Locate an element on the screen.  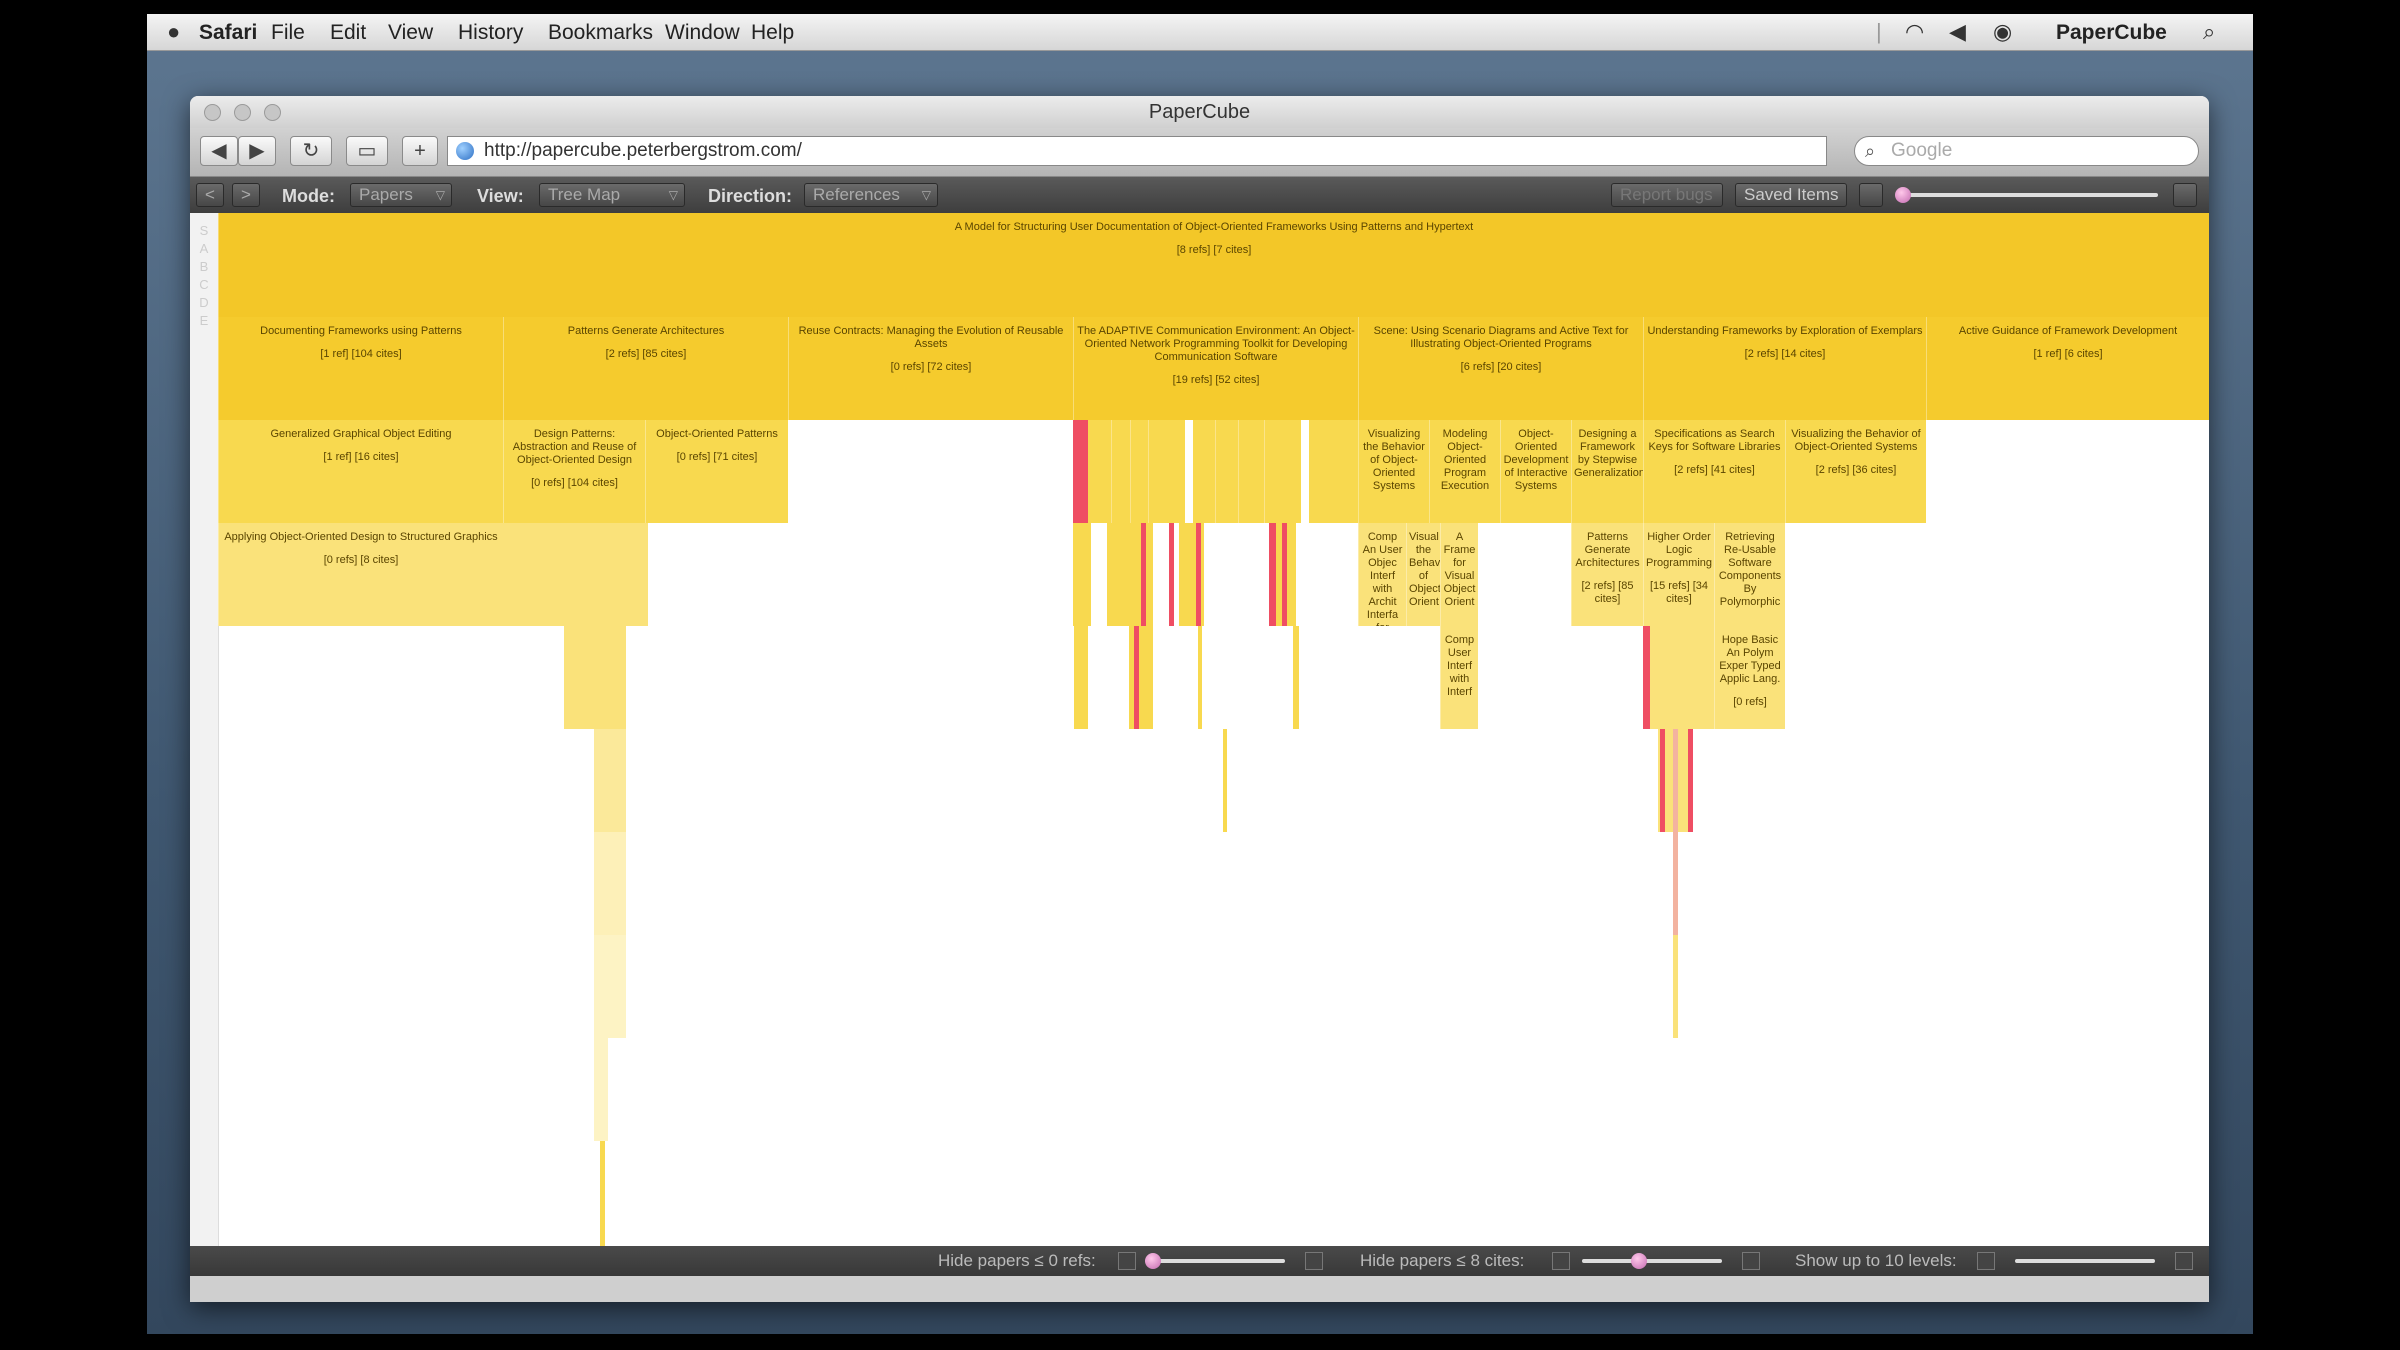
screen-sharing-icon: ◉ is located at coordinates (2002, 32).